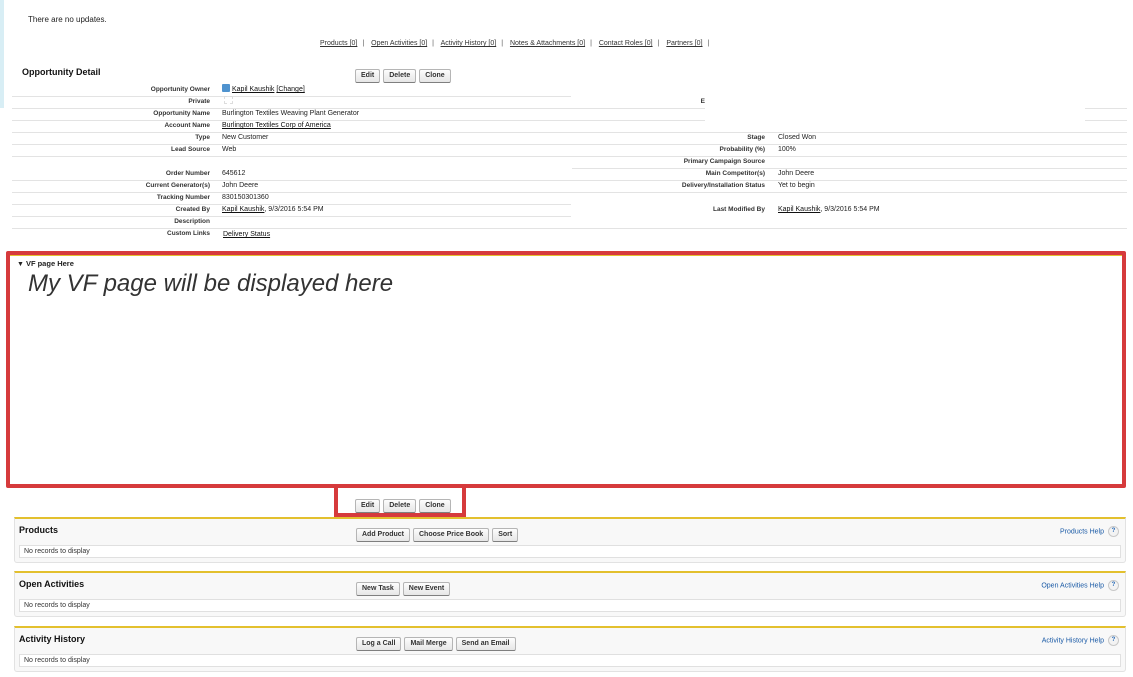 The height and width of the screenshot is (677, 1133). I want to click on delete-button: Delete, so click(400, 76).